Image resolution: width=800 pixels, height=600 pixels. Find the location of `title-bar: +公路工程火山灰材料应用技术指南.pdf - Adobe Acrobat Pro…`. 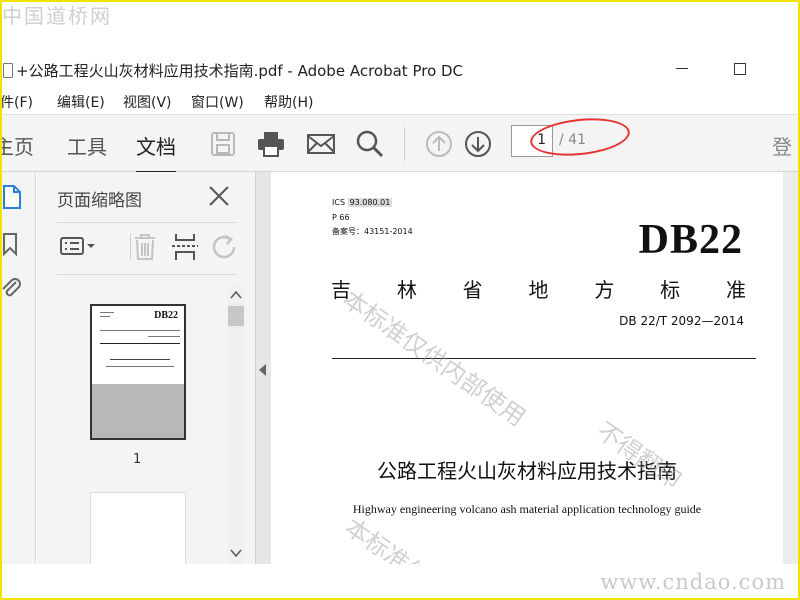

title-bar: +公路工程火山灰材料应用技术指南.pdf - Adobe Acrobat Pro… is located at coordinates (400, 69).